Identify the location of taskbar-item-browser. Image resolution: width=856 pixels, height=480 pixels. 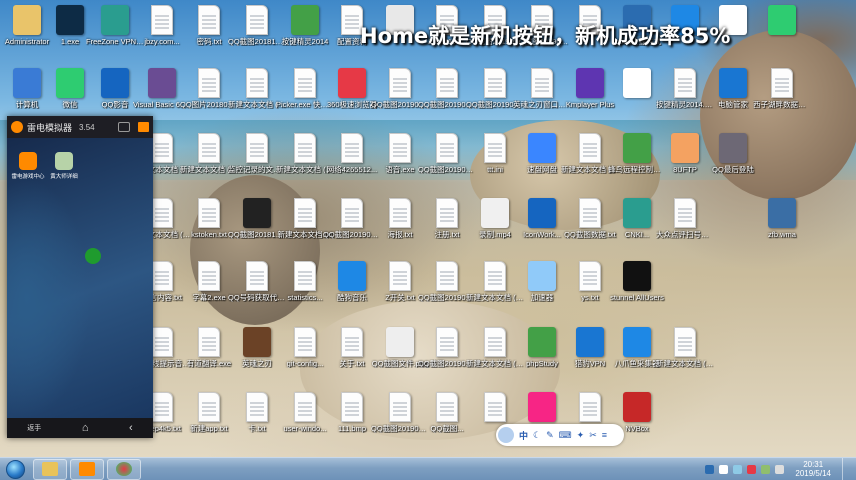
(124, 469).